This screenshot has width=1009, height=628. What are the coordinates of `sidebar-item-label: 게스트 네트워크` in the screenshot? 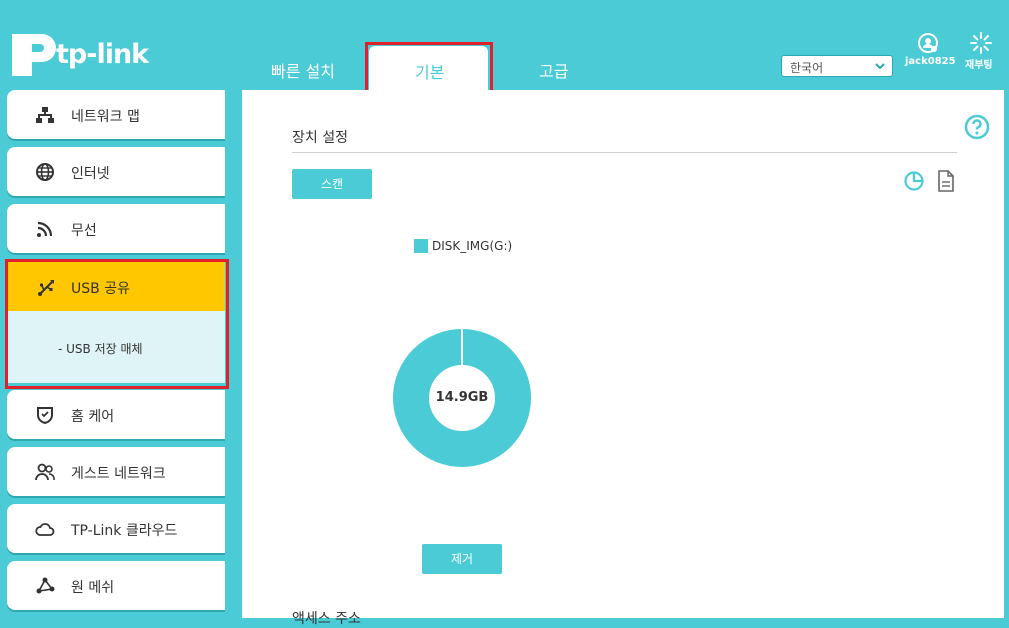 It's located at (118, 474).